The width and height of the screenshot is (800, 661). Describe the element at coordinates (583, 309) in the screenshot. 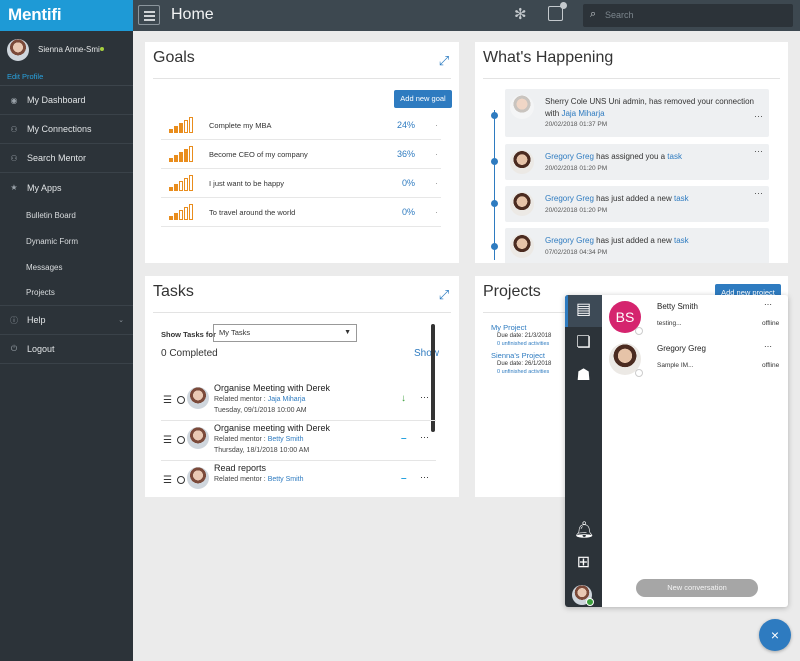

I see `chat-icon: ▤` at that location.